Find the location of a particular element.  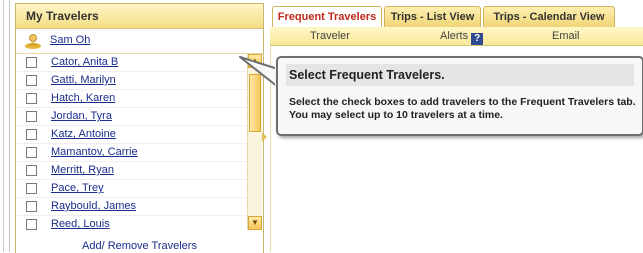

panel-title: My Travelers is located at coordinates (139, 16).